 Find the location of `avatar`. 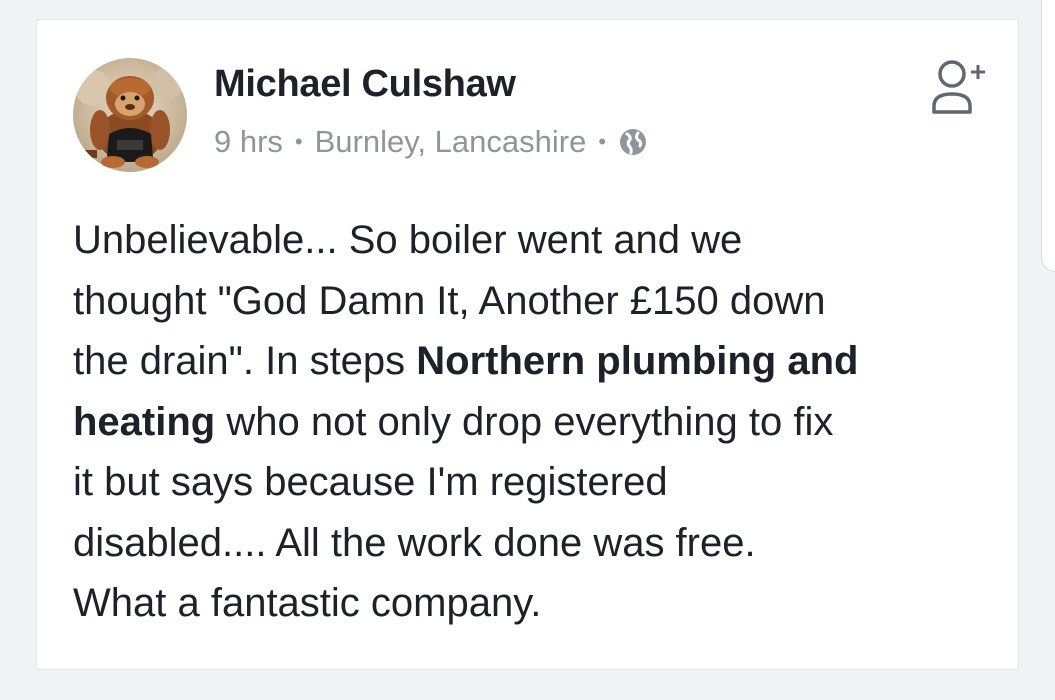

avatar is located at coordinates (130, 115).